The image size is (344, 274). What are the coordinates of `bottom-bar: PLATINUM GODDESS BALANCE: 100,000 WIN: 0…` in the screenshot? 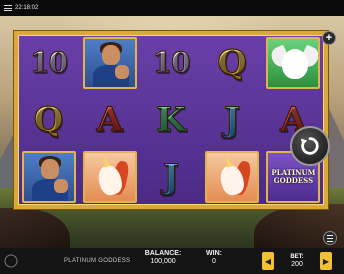 It's located at (172, 261).